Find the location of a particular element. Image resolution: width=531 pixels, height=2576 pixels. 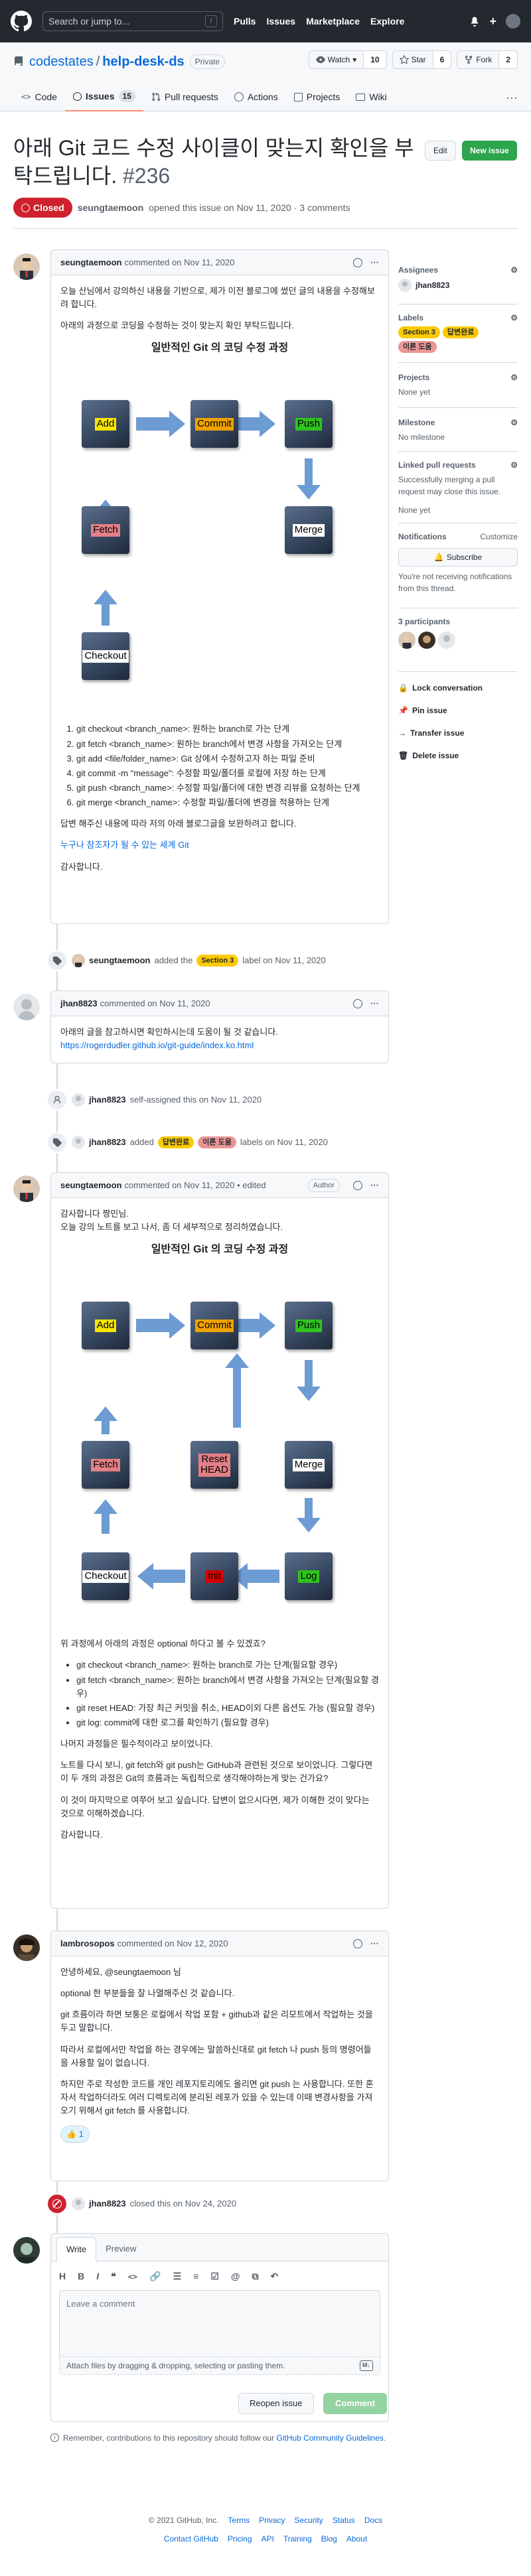

customize-link: Customize is located at coordinates (499, 537).